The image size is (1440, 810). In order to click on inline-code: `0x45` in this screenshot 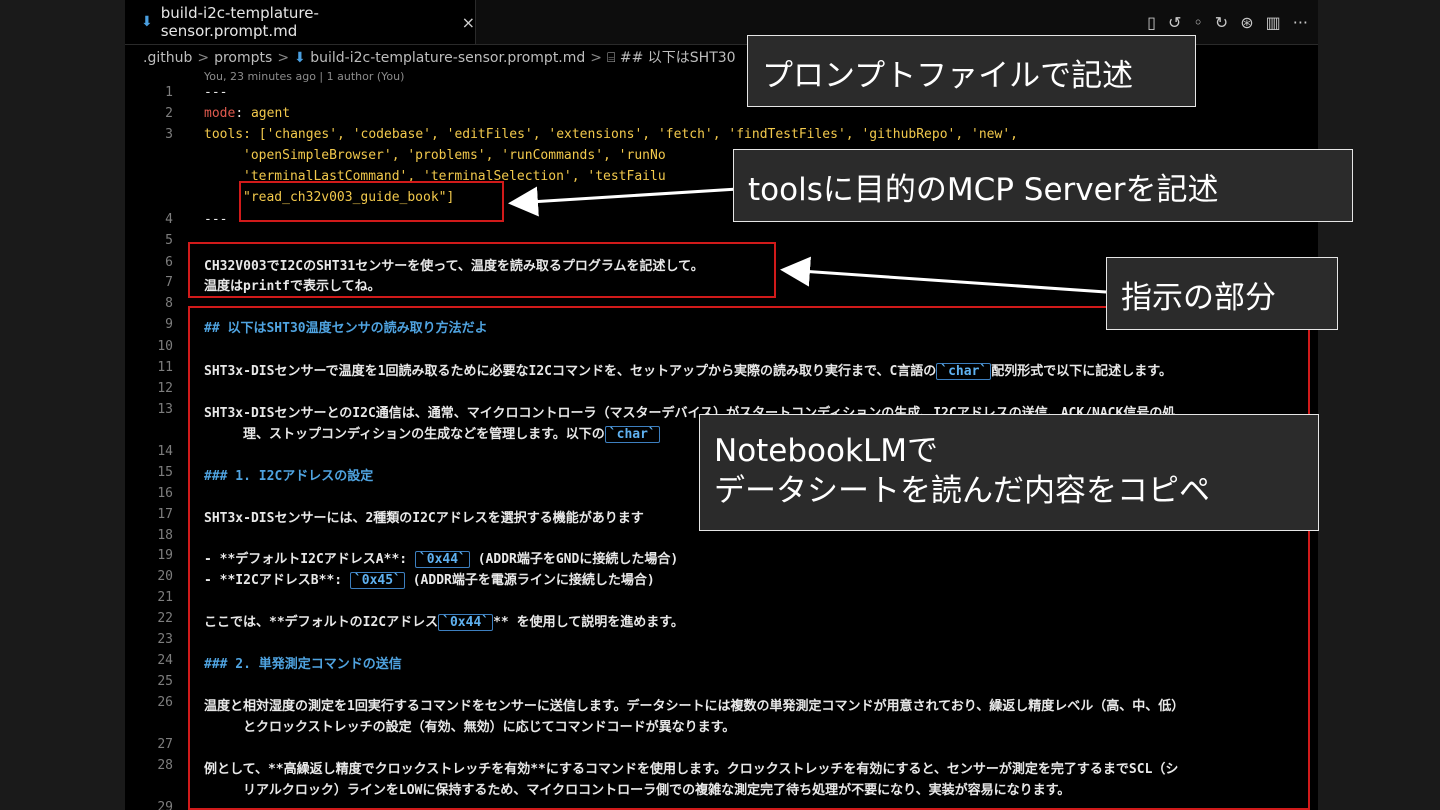, I will do `click(377, 580)`.